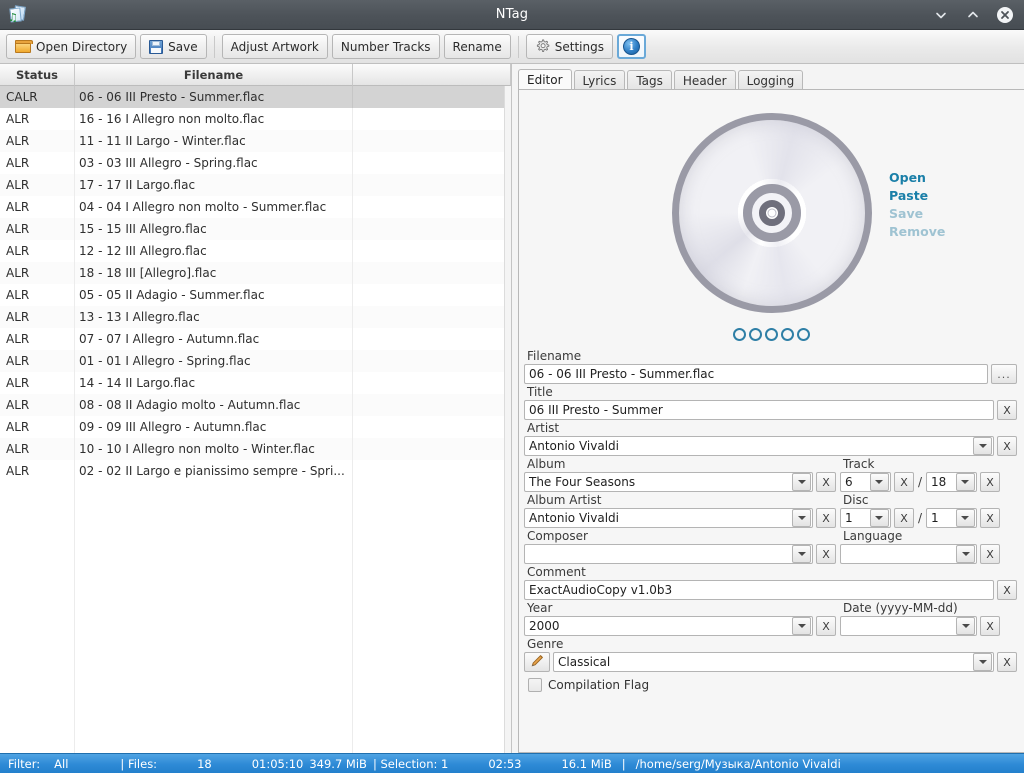  I want to click on date-dropdown-arrow, so click(965, 626).